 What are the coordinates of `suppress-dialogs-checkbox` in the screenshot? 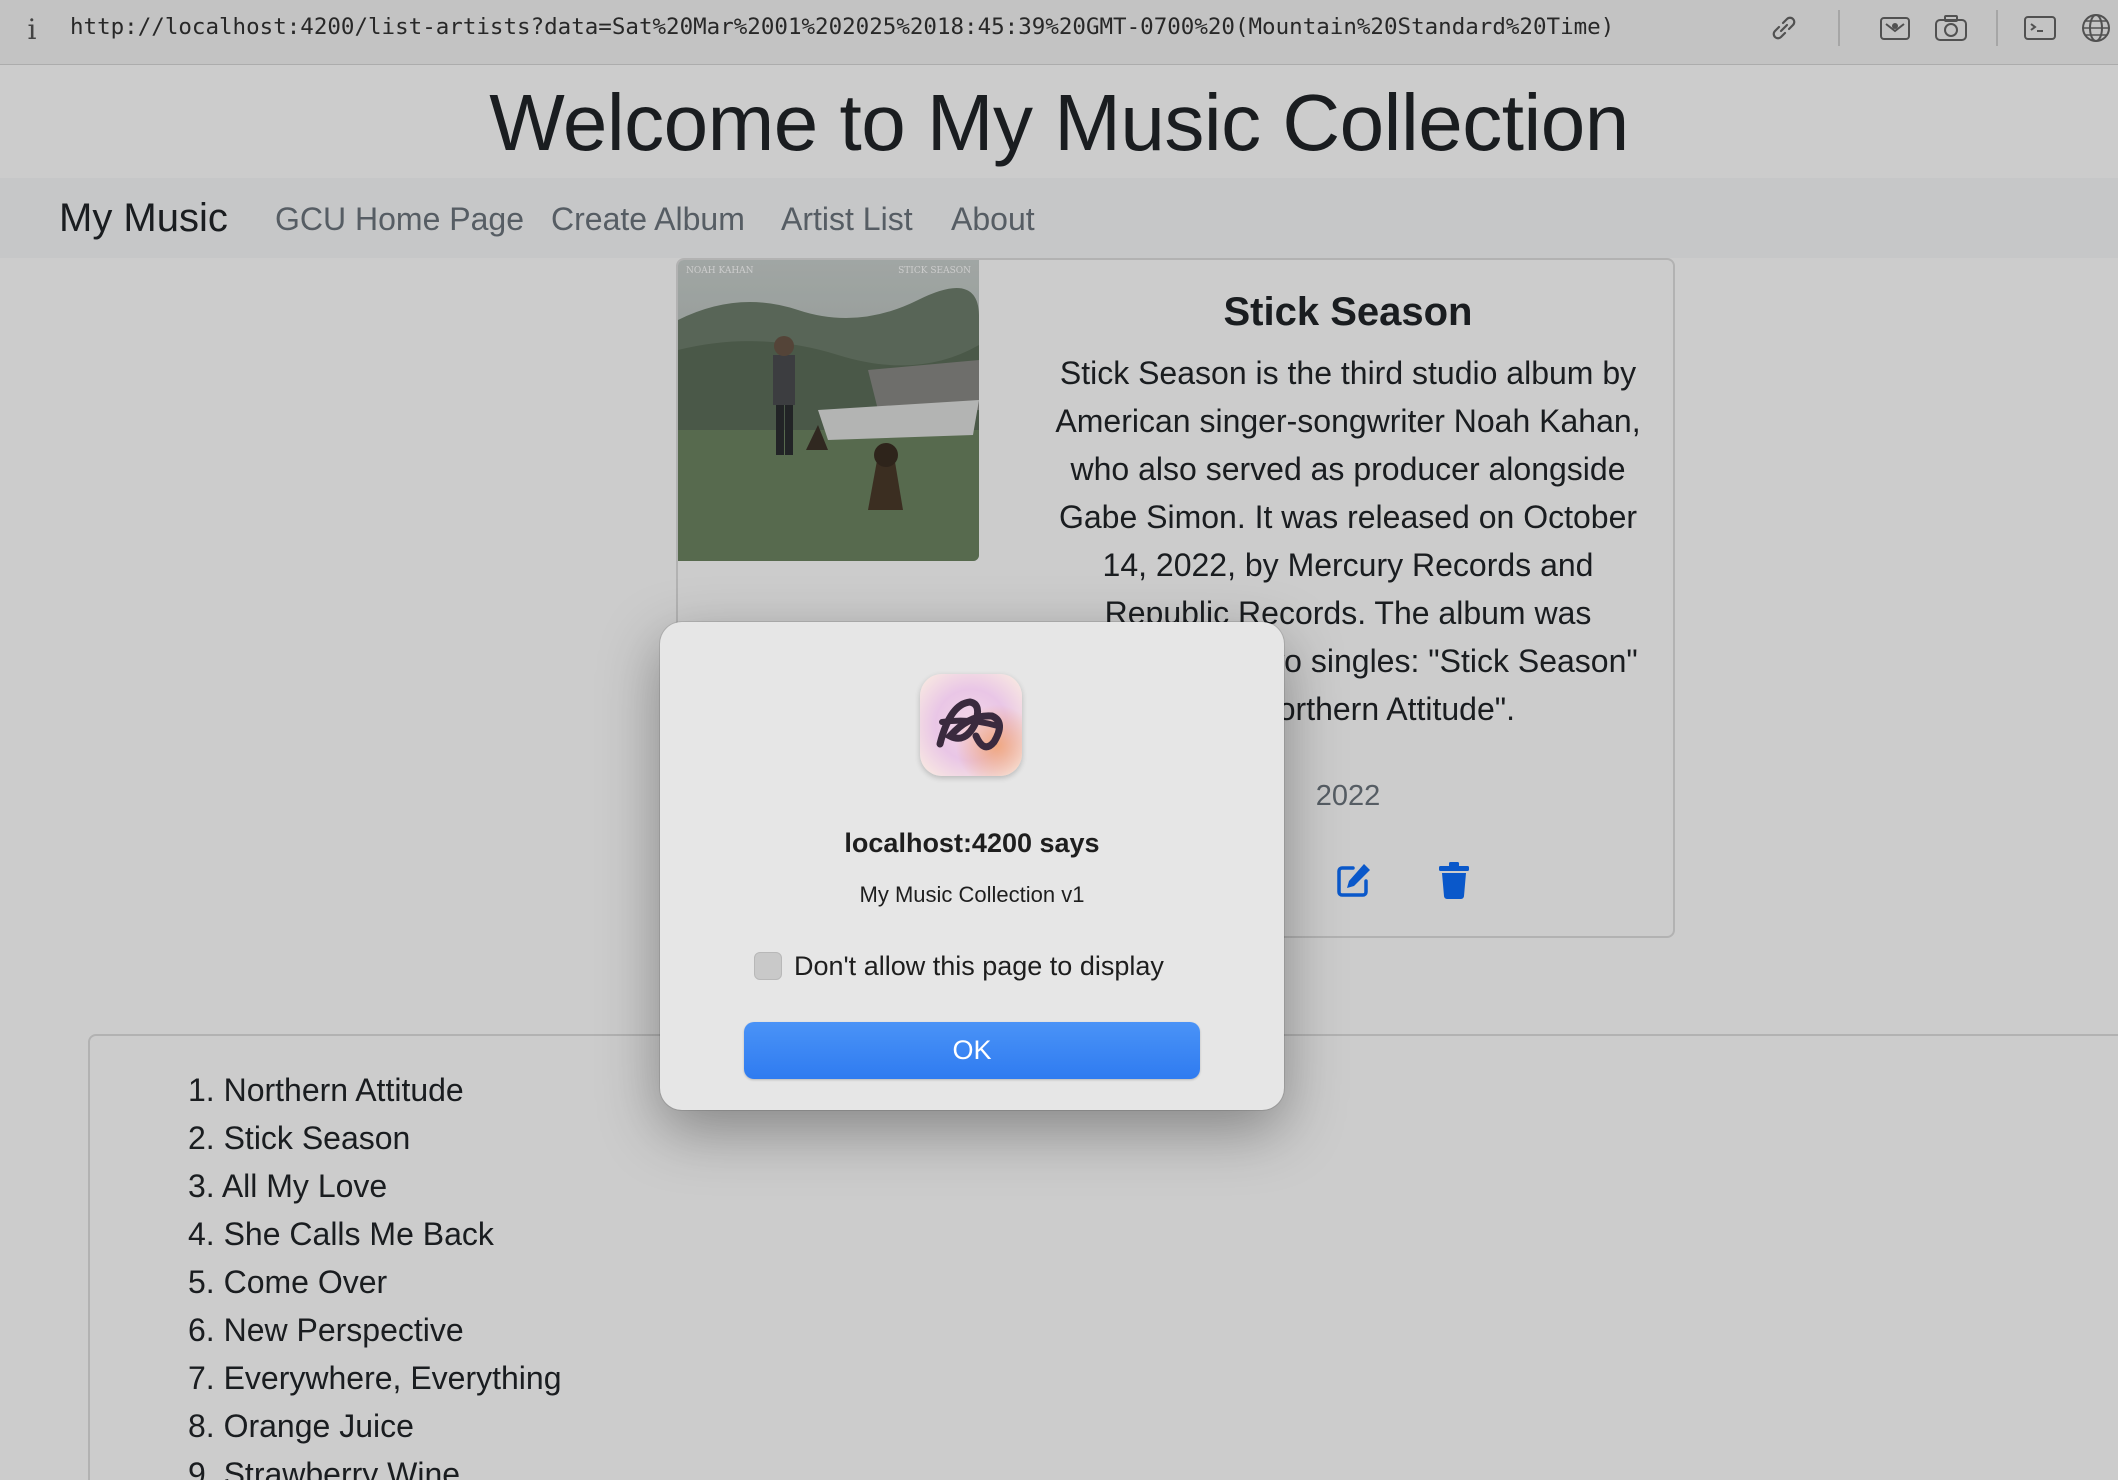 It's located at (768, 966).